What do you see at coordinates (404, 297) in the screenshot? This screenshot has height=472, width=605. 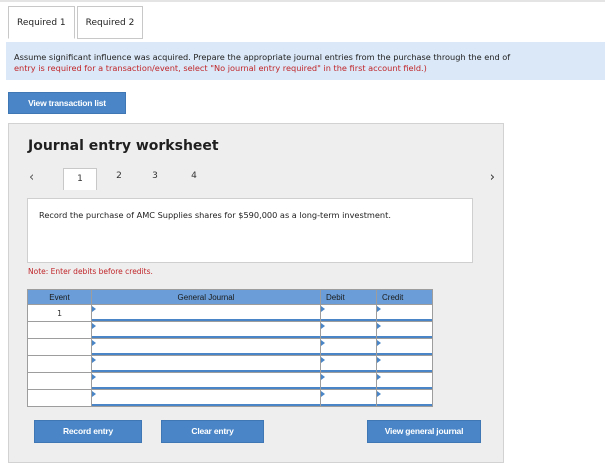 I see `header-credit: Credit` at bounding box center [404, 297].